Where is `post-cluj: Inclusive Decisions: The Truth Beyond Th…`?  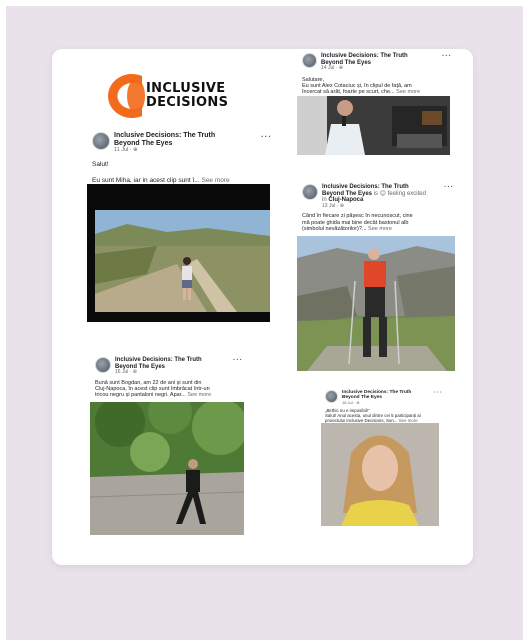 post-cluj: Inclusive Decisions: The Truth Beyond Th… is located at coordinates (378, 208).